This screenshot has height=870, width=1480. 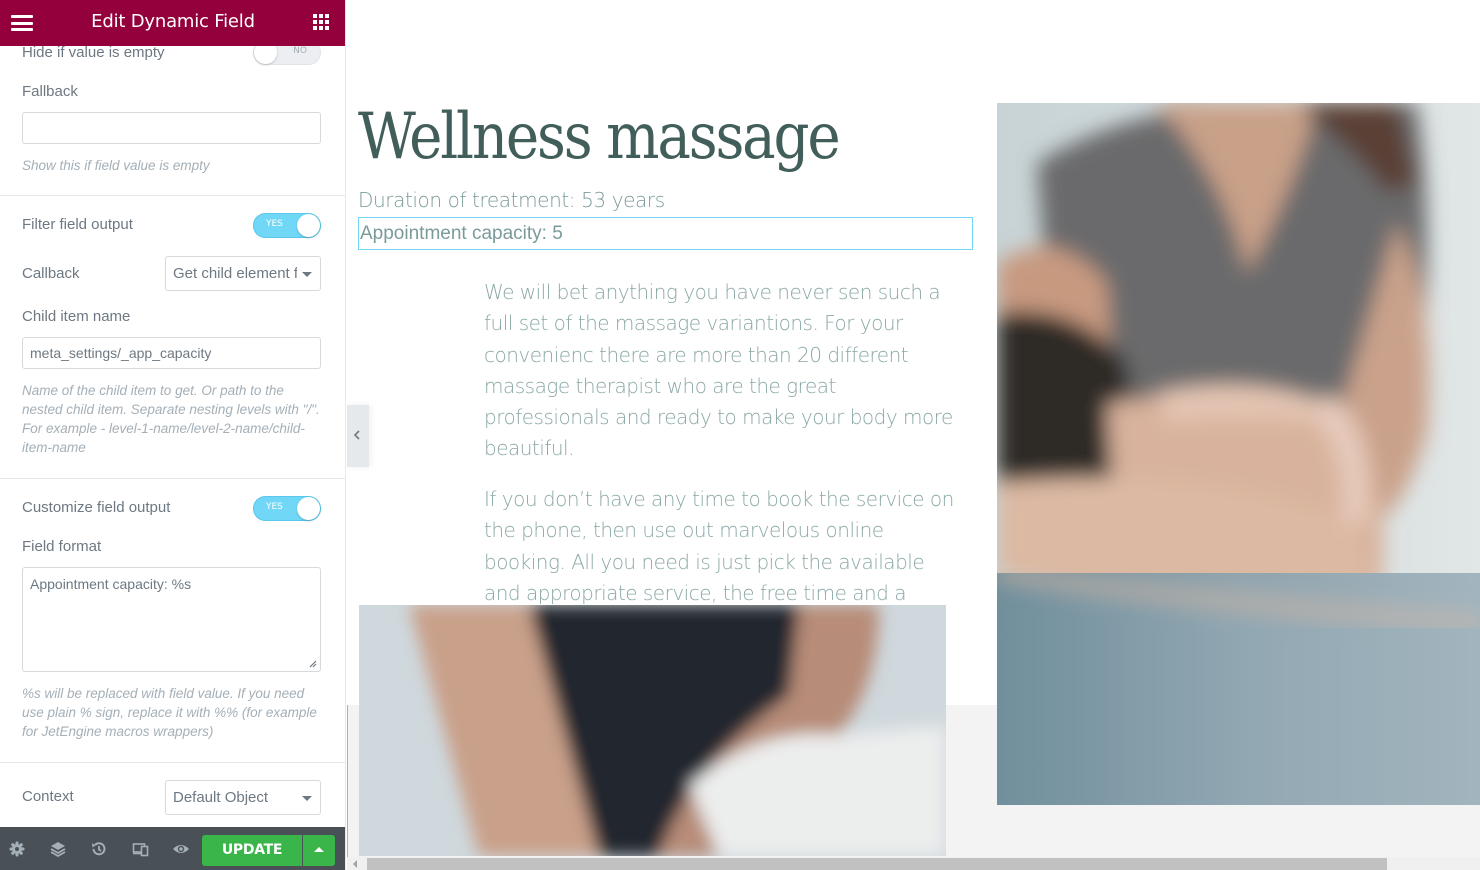 I want to click on callback-select: Get child element f, so click(x=243, y=273).